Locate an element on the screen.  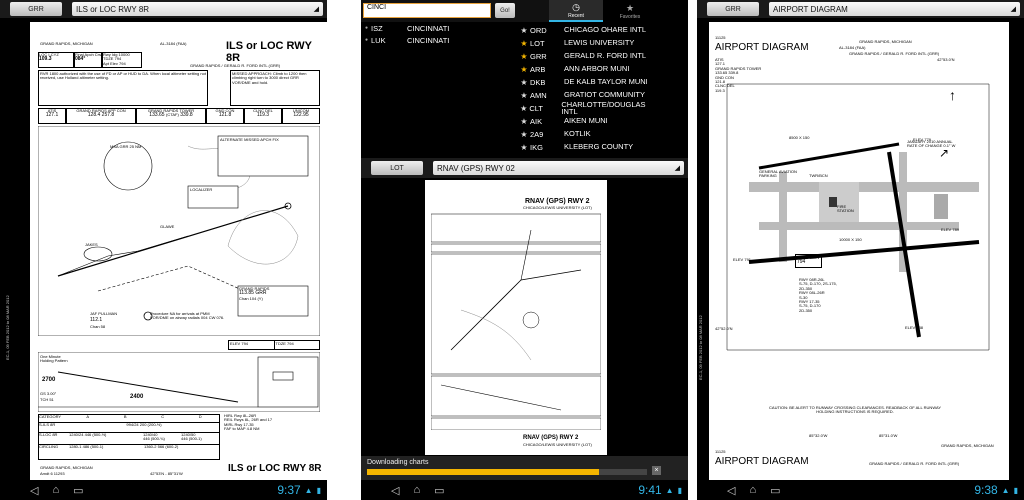
recent-item: ★ DKB DE KALB TAYLOR MUNI is located at coordinates (588, 82).